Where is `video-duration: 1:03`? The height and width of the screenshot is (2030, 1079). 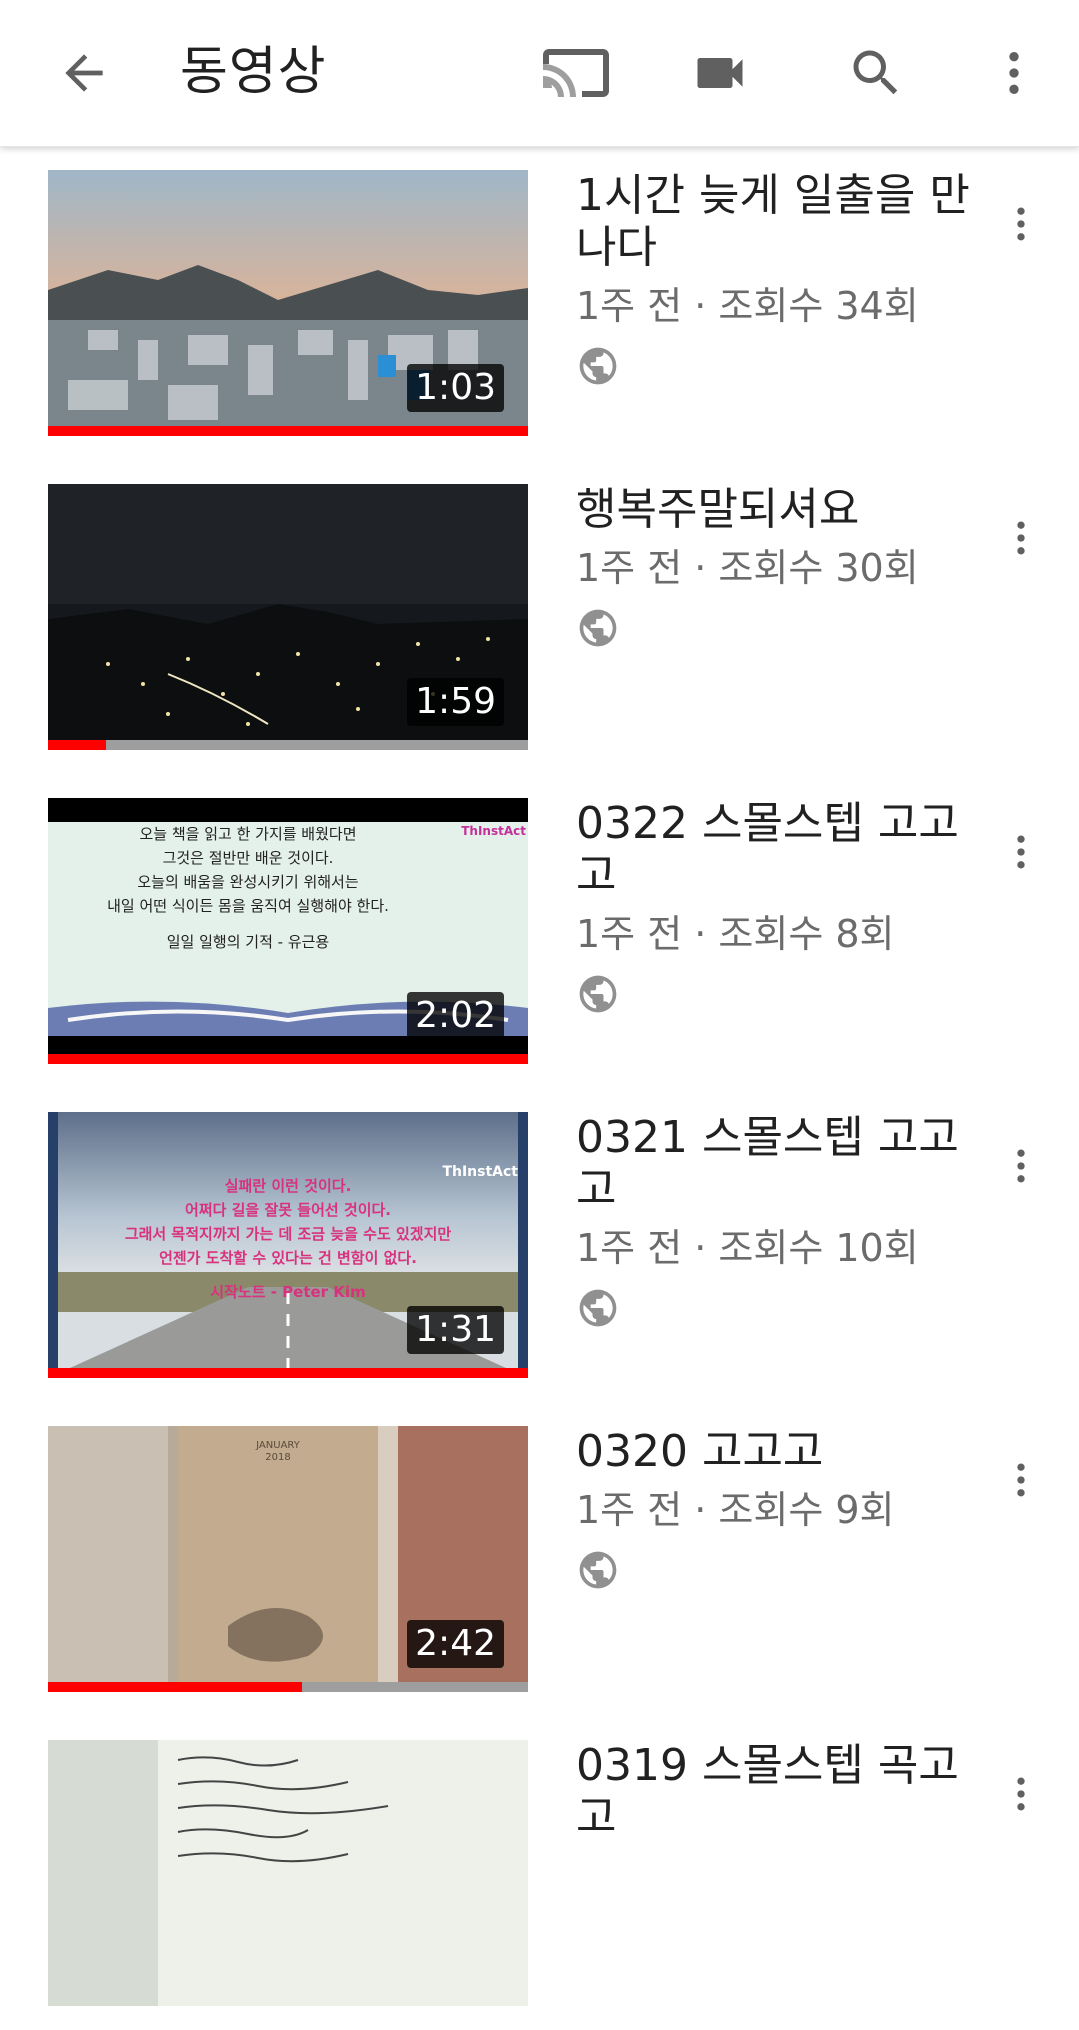 video-duration: 1:03 is located at coordinates (455, 388).